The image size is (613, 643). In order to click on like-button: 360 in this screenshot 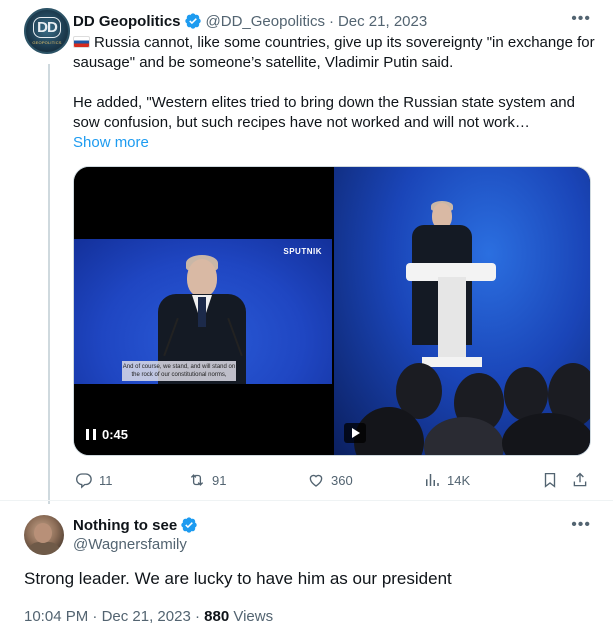, I will do `click(330, 480)`.